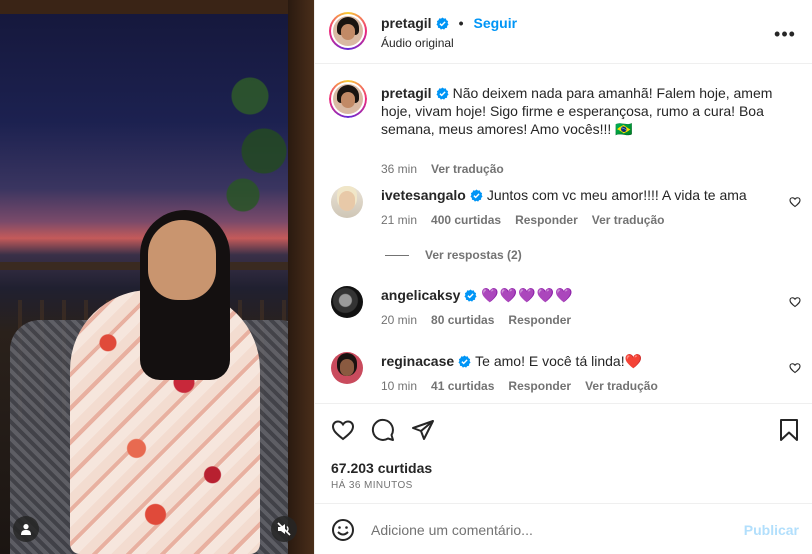  I want to click on add-comment-bar: Publicar, so click(563, 528).